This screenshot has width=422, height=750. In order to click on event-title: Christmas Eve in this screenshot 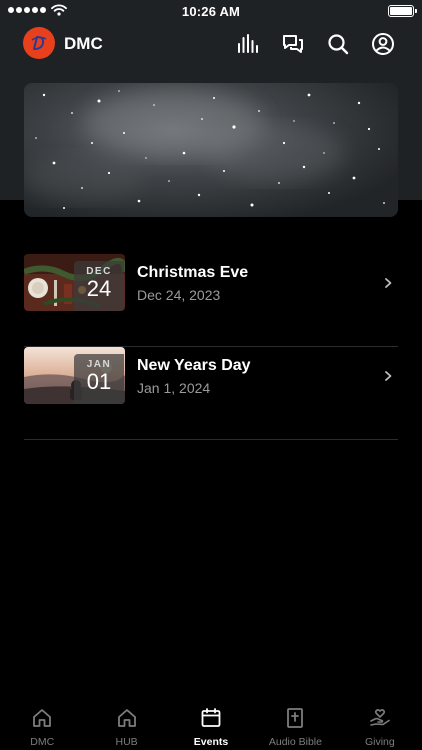, I will do `click(193, 272)`.